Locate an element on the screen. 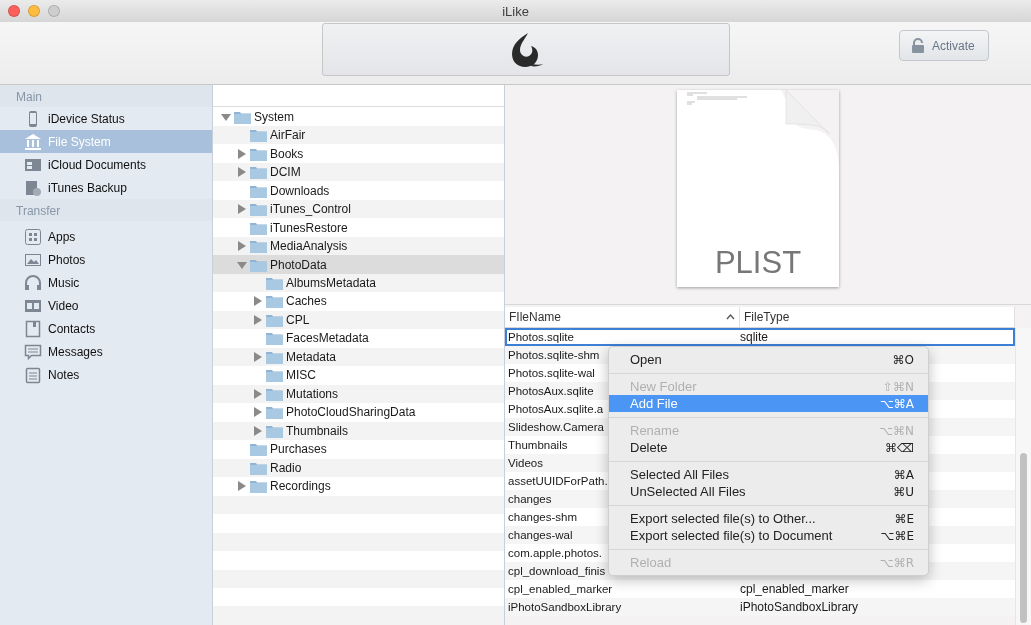 Image resolution: width=1031 pixels, height=625 pixels. file-name: changes-shm is located at coordinates (543, 517).